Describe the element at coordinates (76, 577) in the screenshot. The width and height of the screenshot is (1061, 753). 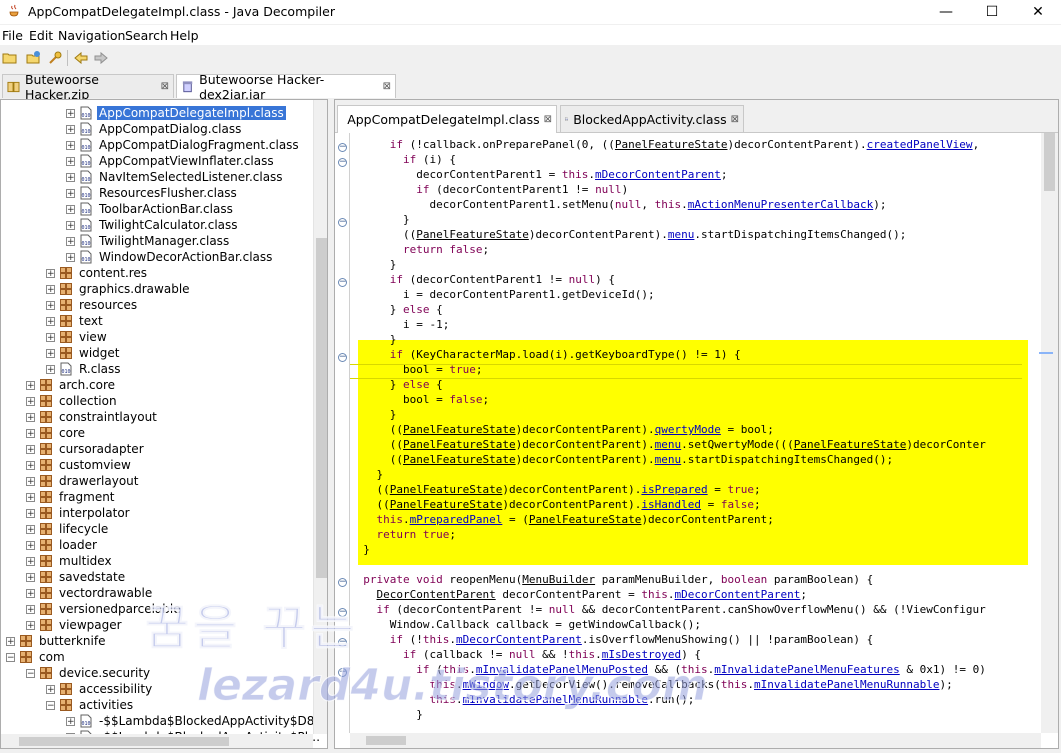
I see `tree-package-item: + savedstate` at that location.